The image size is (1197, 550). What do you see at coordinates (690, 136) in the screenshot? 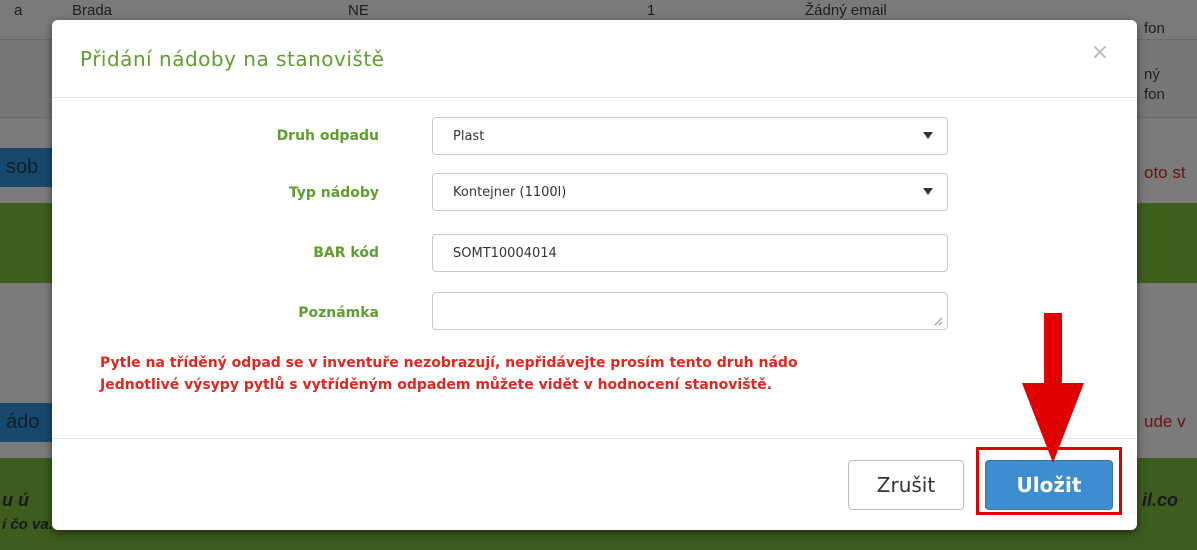
I see `waste-type-select: Plast` at bounding box center [690, 136].